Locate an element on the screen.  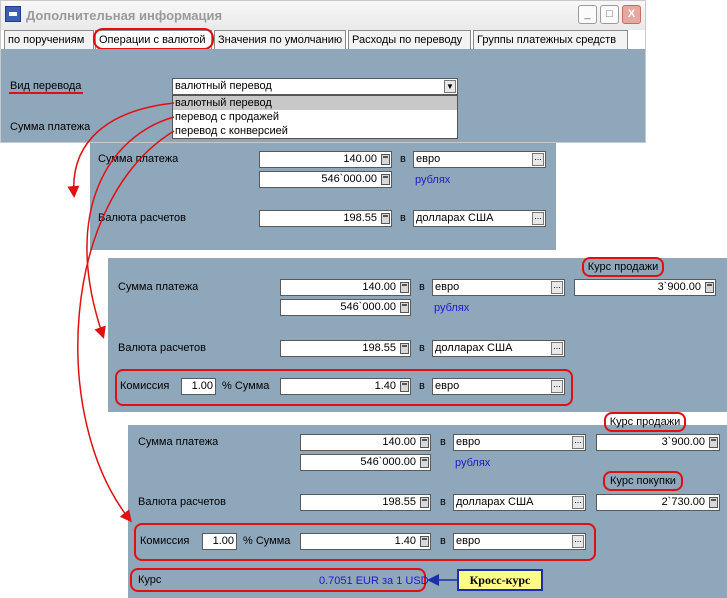
arrow-to-panel1 is located at coordinates (121, 150).